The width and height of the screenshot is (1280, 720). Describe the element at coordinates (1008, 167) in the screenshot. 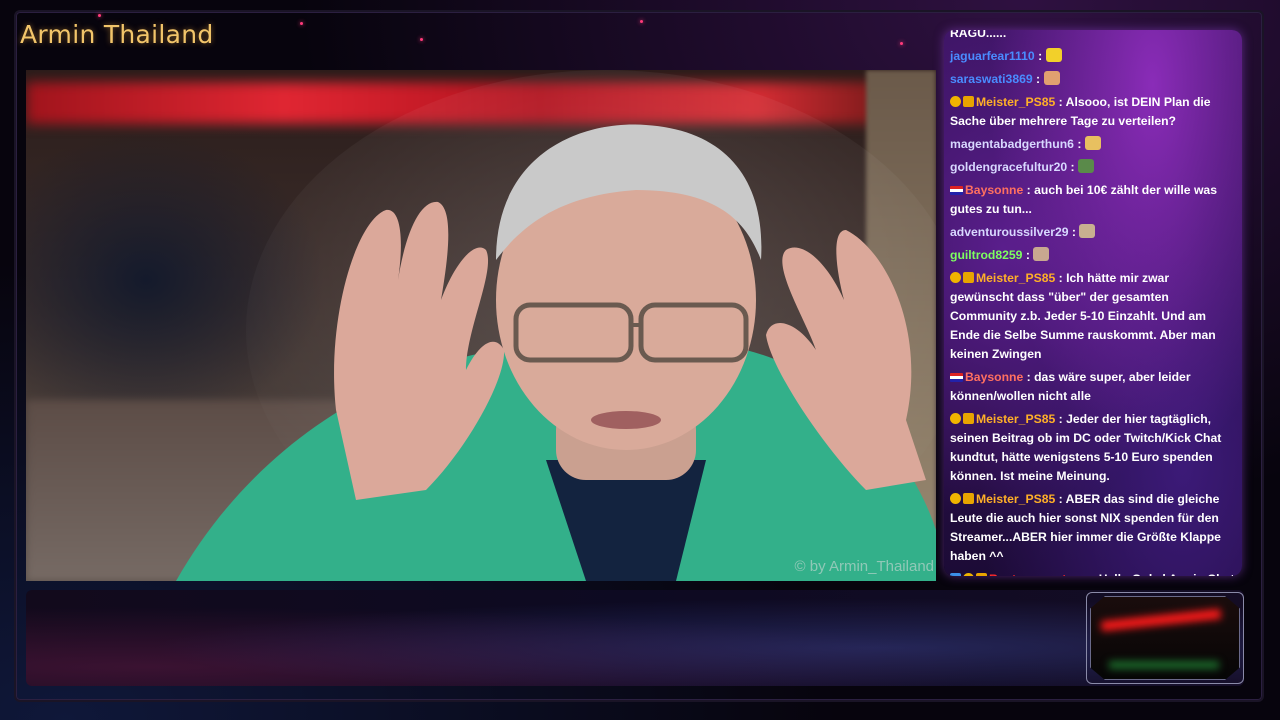

I see `chat-username: goldengracefultur20` at that location.